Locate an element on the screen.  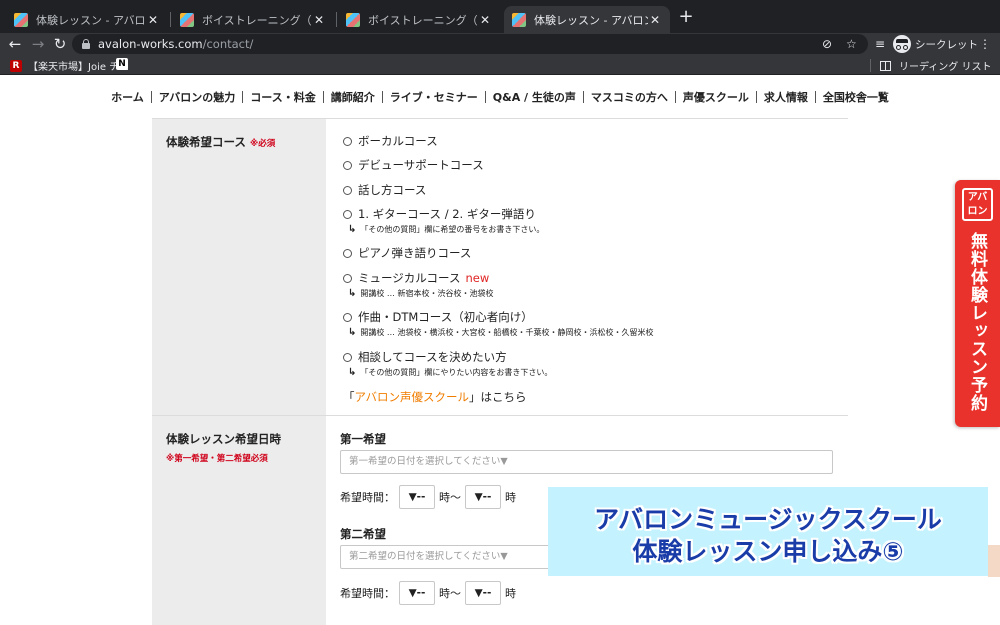
rakuten-icon: R is located at coordinates (16, 65).